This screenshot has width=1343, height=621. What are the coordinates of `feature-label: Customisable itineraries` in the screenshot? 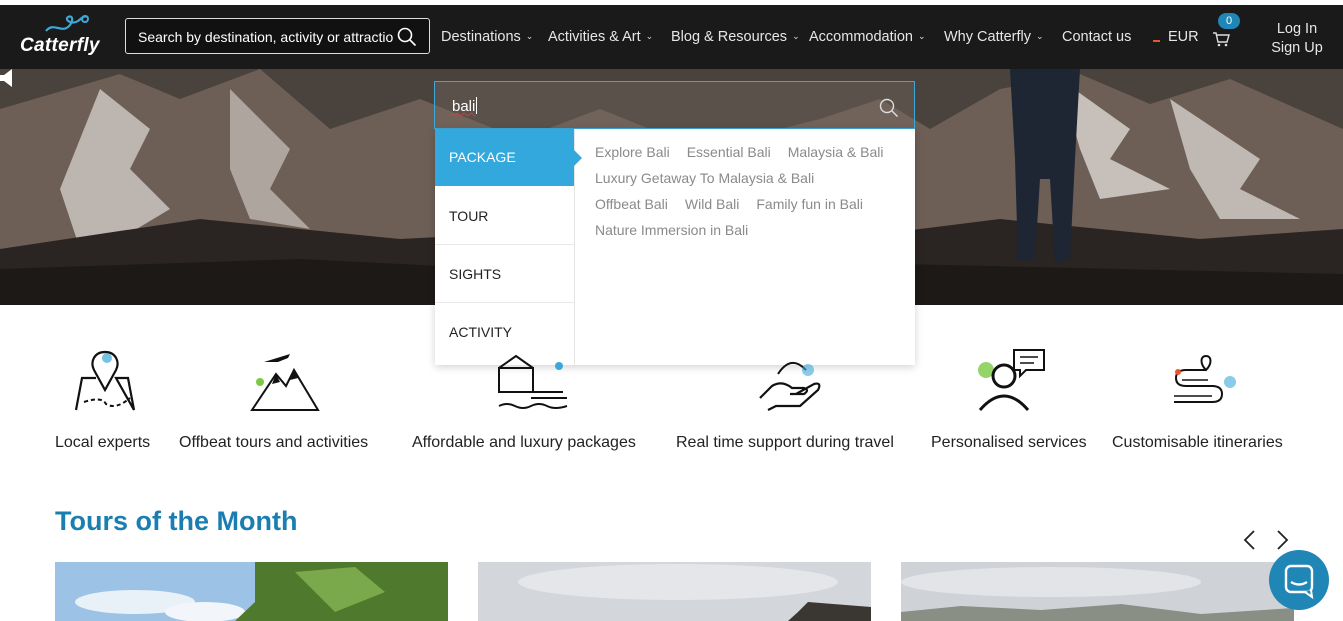 It's located at (1197, 442).